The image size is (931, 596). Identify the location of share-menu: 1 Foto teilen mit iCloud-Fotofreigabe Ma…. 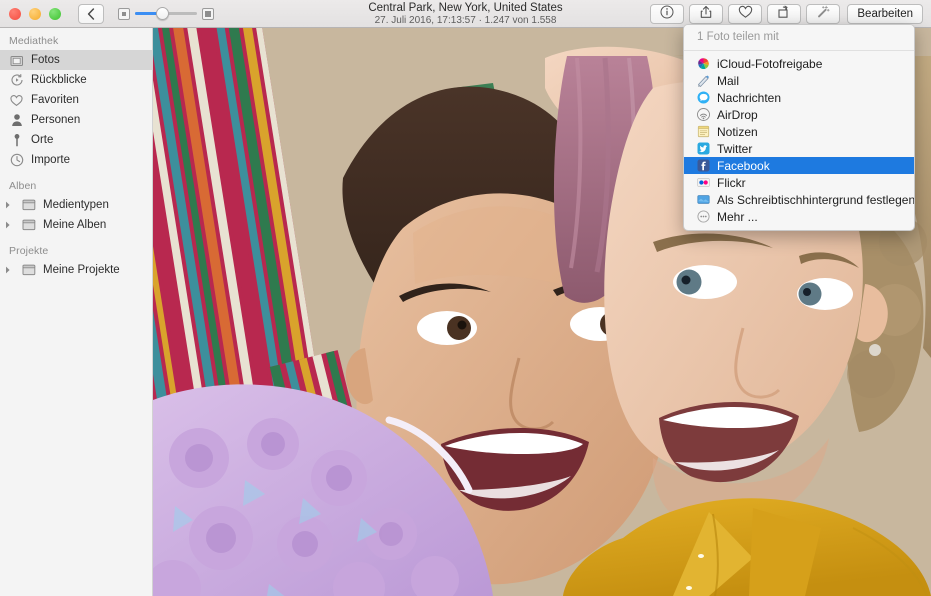
(799, 127).